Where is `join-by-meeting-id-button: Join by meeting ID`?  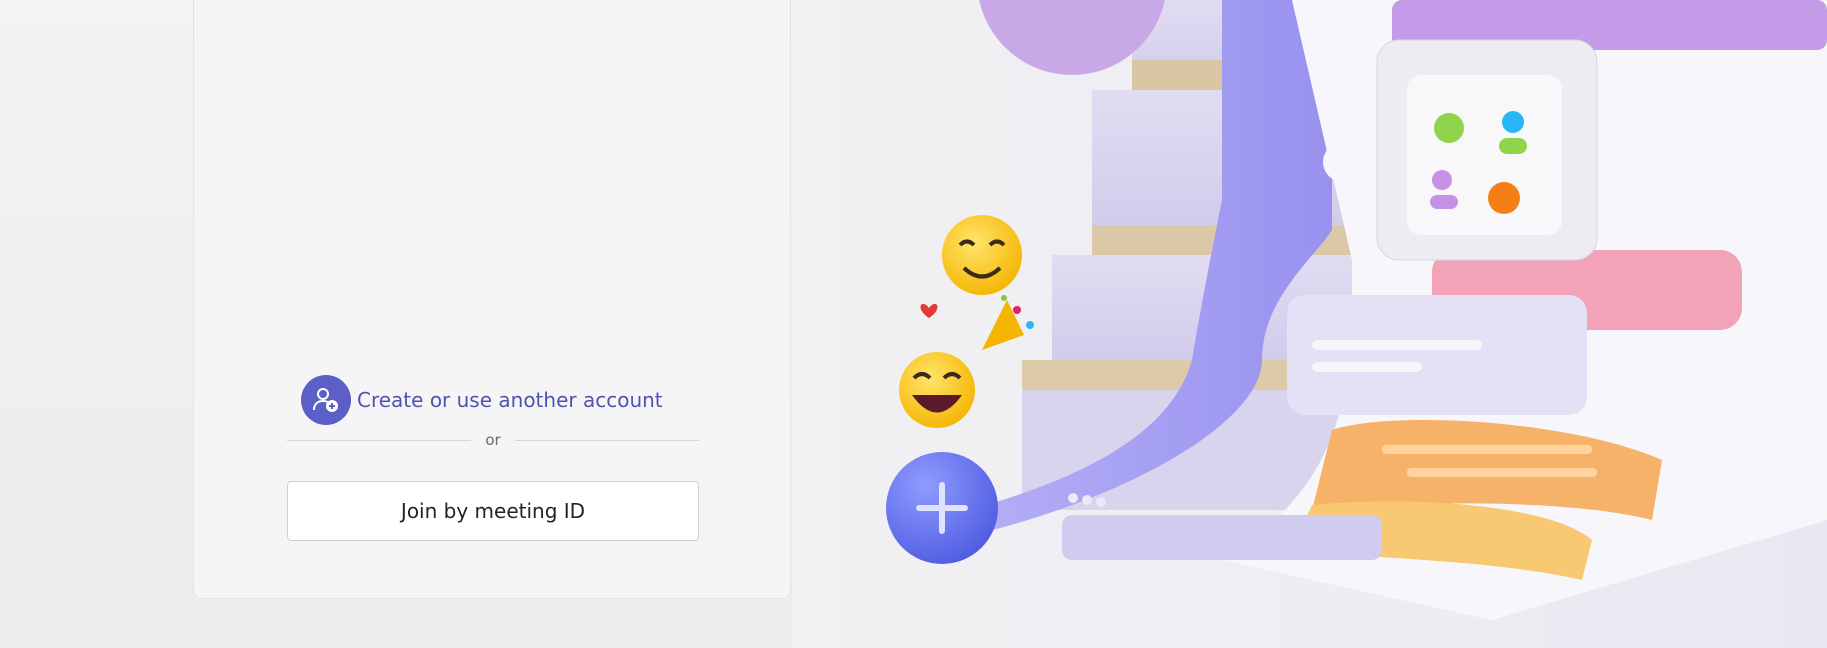 join-by-meeting-id-button: Join by meeting ID is located at coordinates (493, 511).